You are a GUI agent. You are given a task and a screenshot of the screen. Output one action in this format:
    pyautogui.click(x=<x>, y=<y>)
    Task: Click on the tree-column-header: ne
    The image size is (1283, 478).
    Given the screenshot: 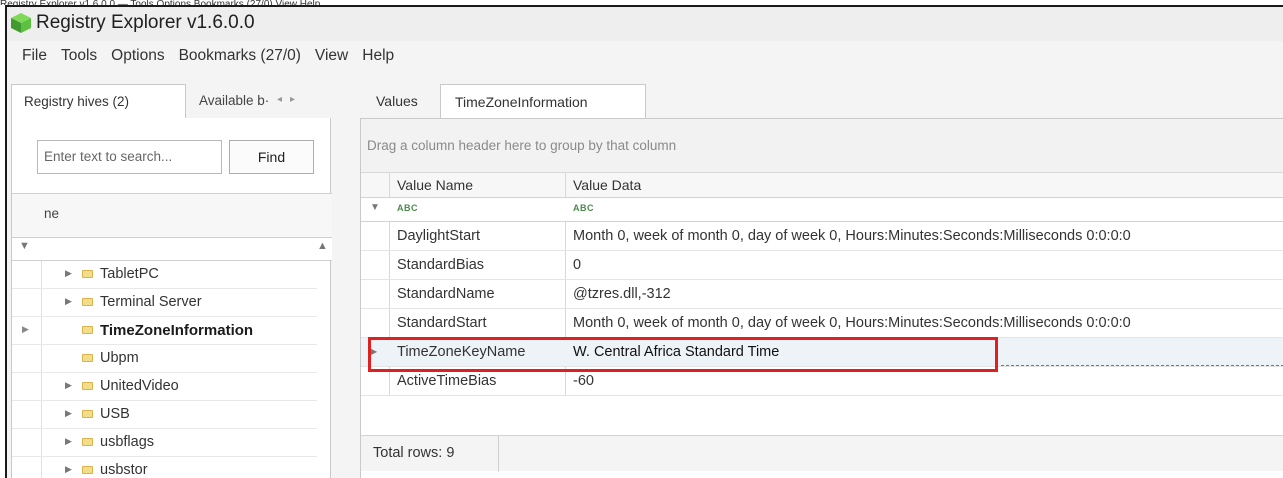 What is the action you would take?
    pyautogui.click(x=172, y=215)
    